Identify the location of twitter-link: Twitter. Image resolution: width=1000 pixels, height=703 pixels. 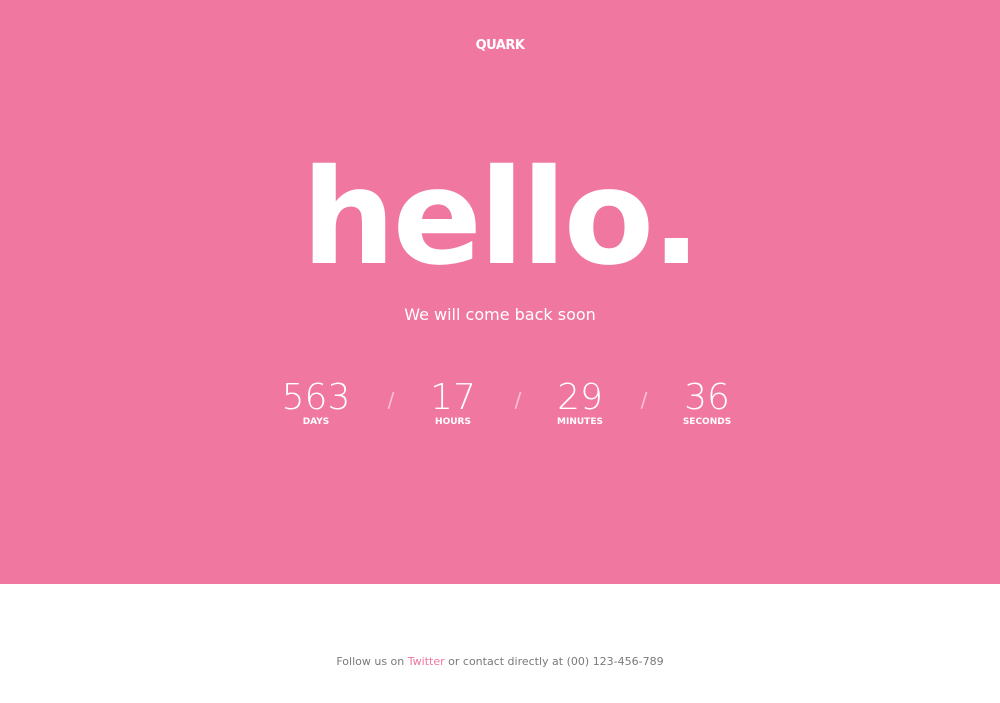
(426, 661).